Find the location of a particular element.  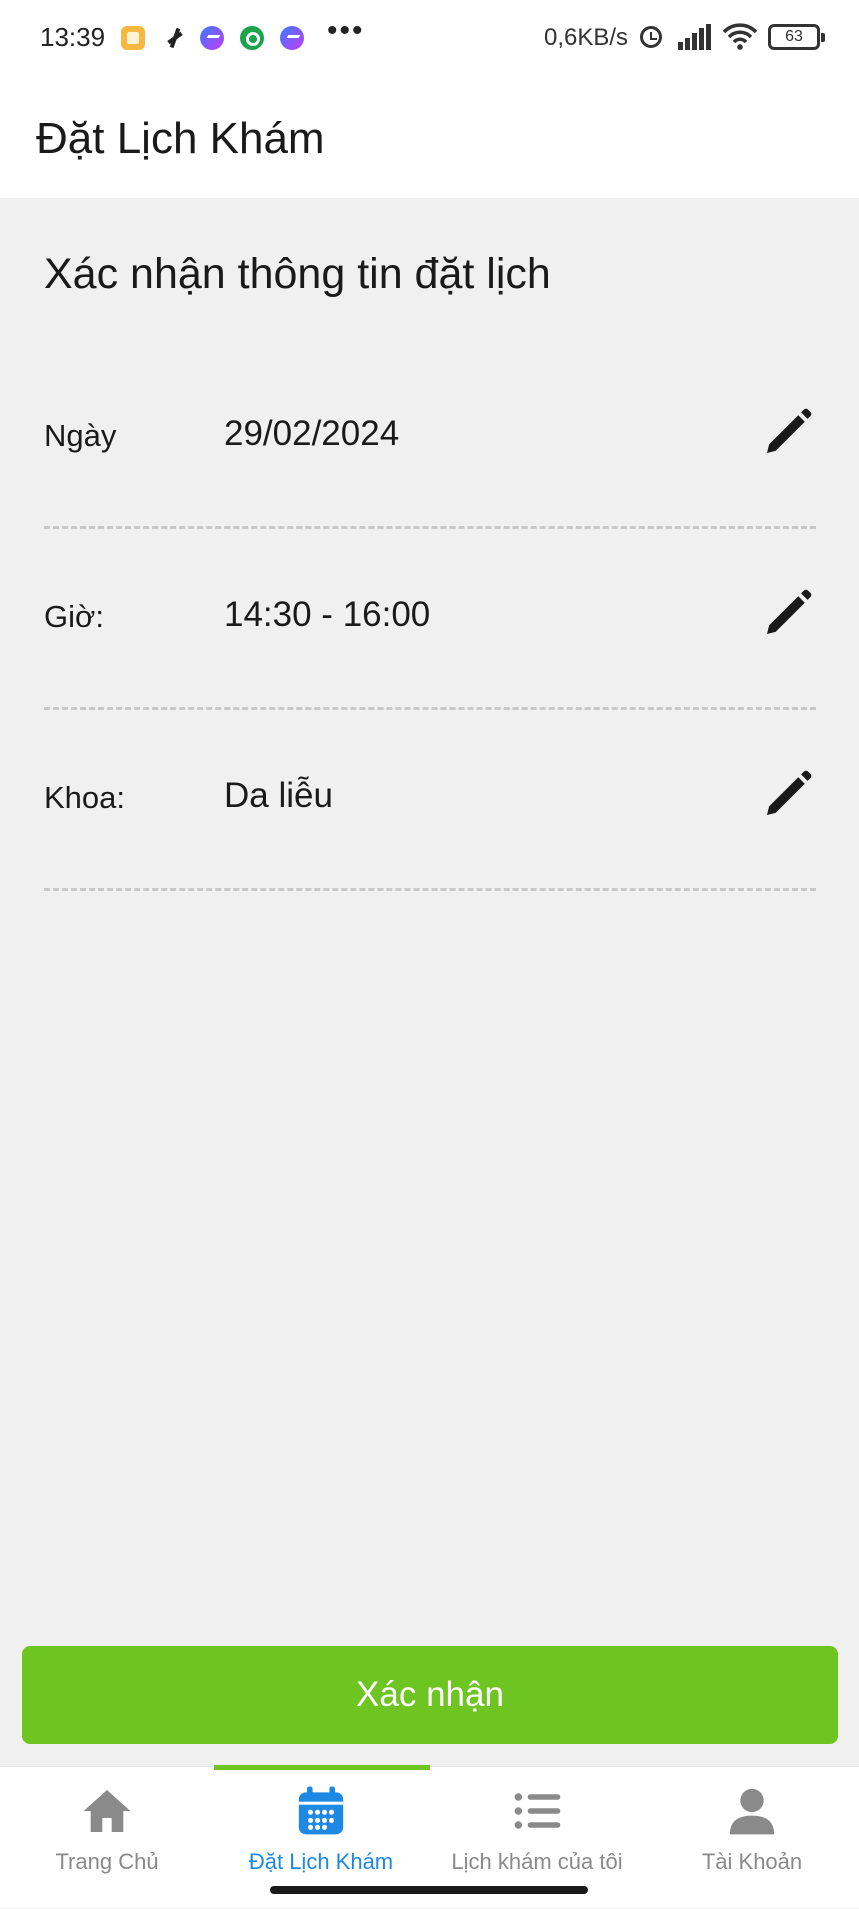

nav-label-account: Tài Khoản is located at coordinates (752, 1861).